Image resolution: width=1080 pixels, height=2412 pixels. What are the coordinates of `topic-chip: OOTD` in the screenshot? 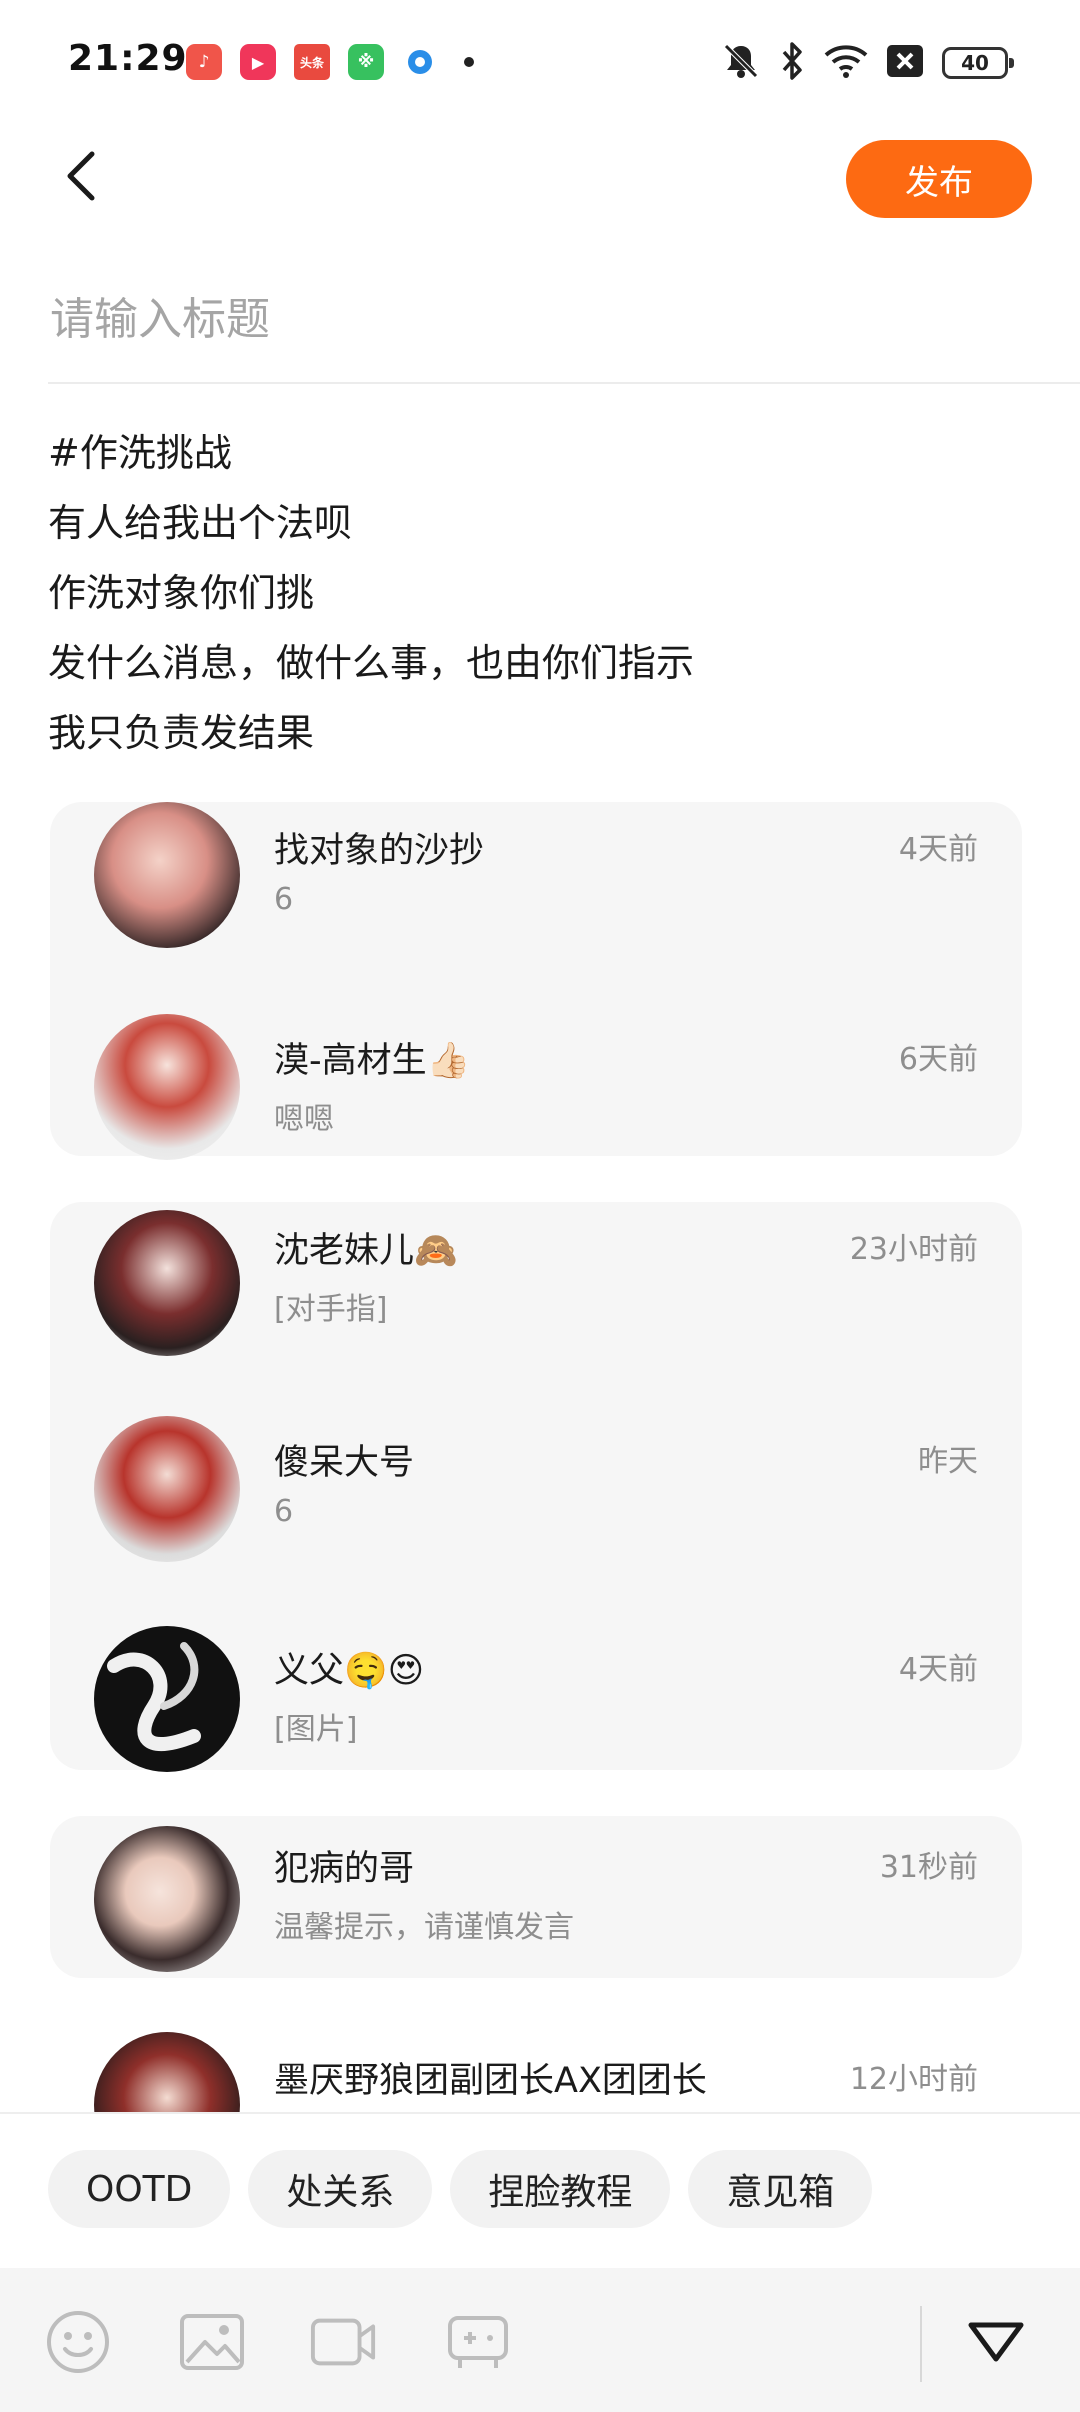 It's located at (139, 2189).